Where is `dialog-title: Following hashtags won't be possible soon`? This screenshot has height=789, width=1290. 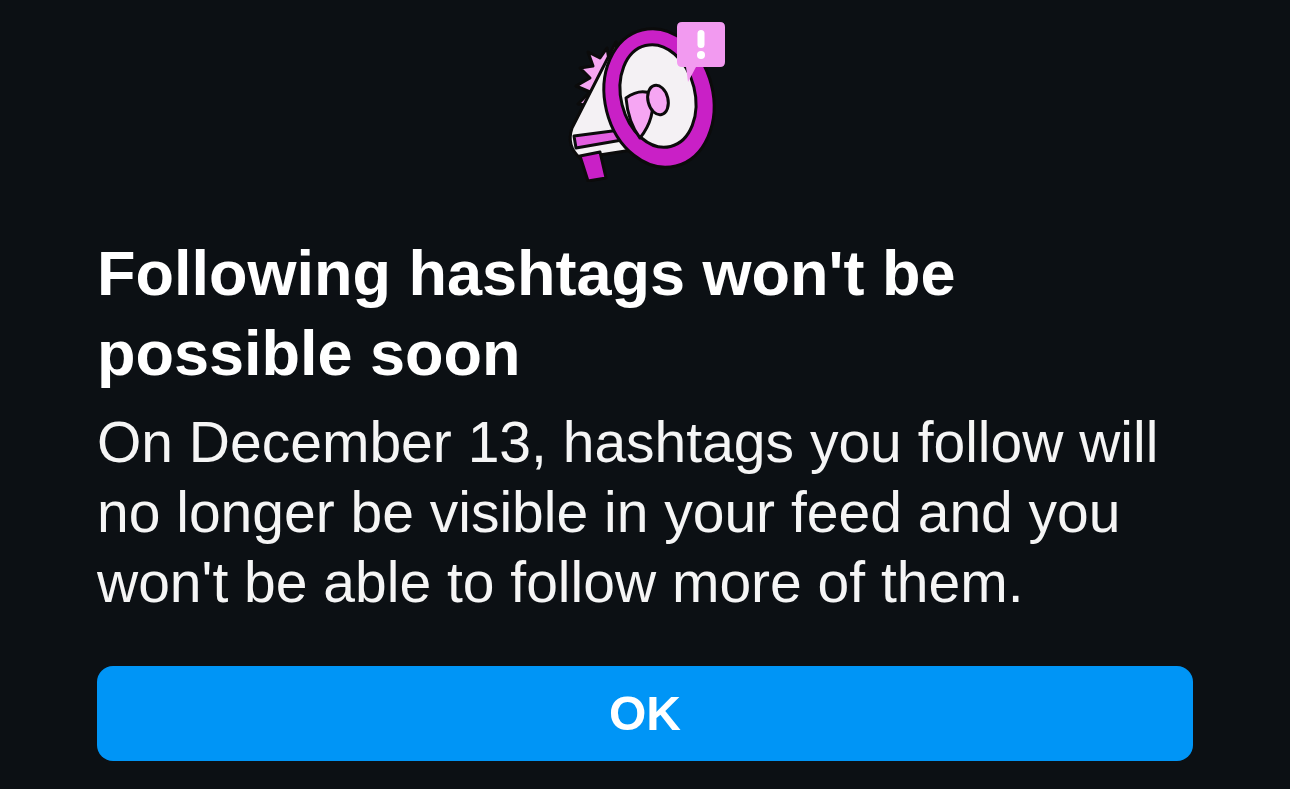 dialog-title: Following hashtags won't be possible soon is located at coordinates (527, 313).